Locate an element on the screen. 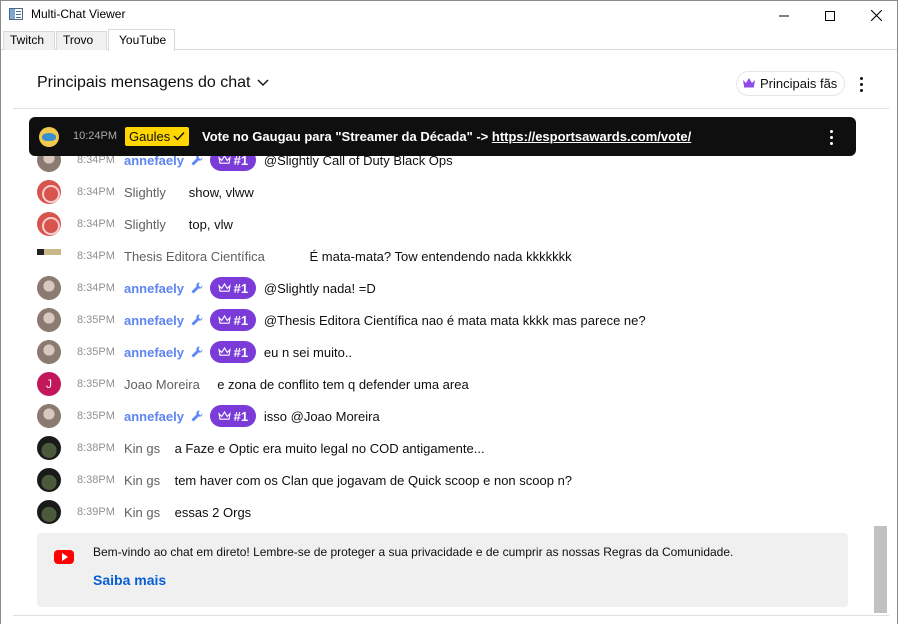 The height and width of the screenshot is (624, 898). tab-twitch: Twitch is located at coordinates (29, 40).